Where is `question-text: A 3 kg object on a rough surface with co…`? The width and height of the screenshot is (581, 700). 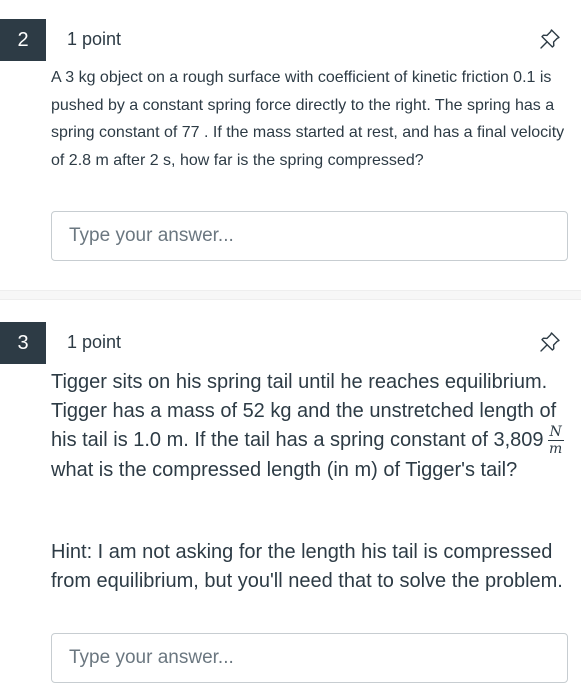 question-text: A 3 kg object on a rough surface with co… is located at coordinates (308, 119).